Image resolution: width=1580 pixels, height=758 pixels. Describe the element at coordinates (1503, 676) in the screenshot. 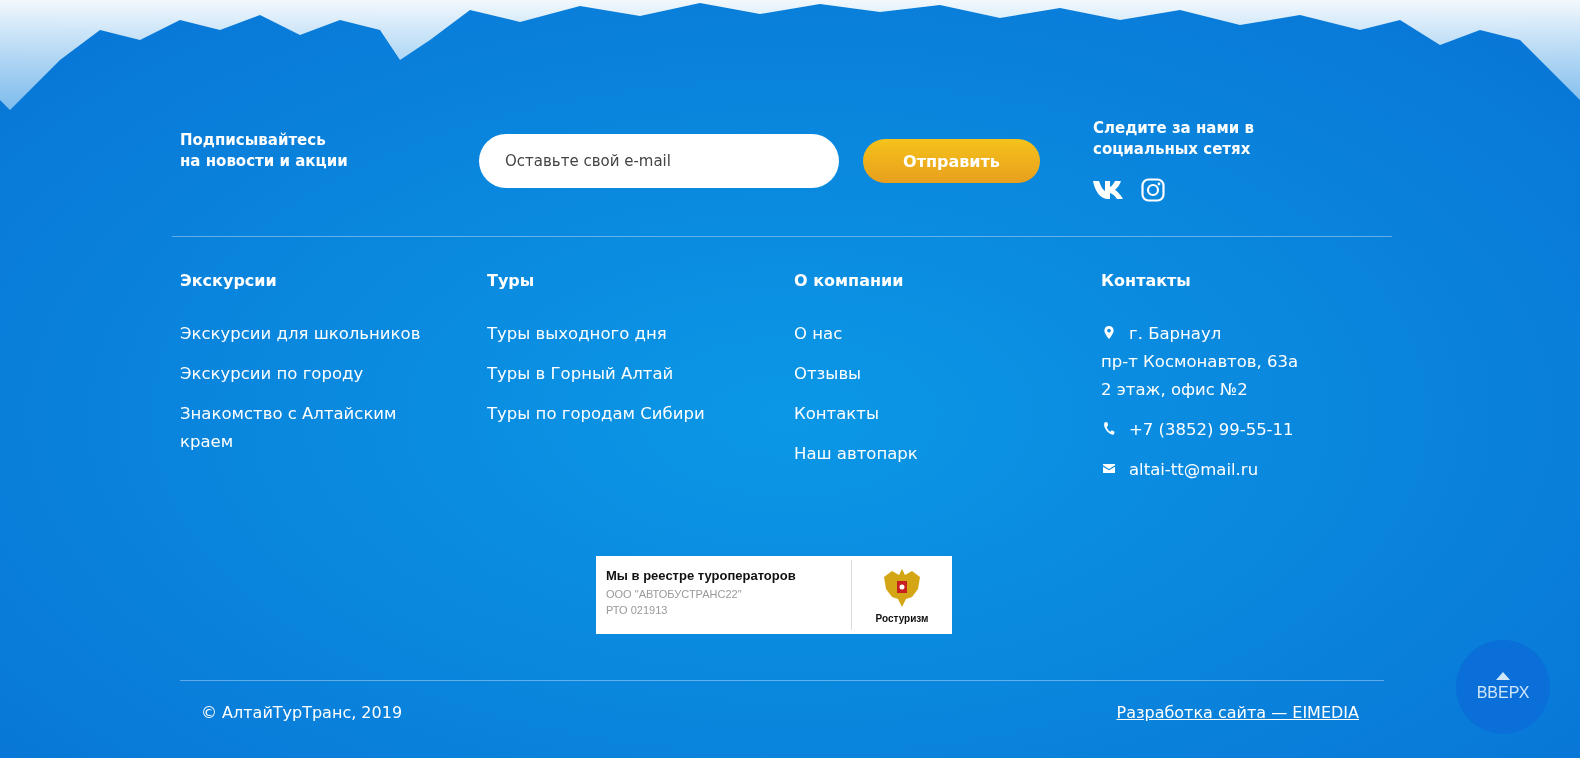

I see `up-triangle-icon` at that location.